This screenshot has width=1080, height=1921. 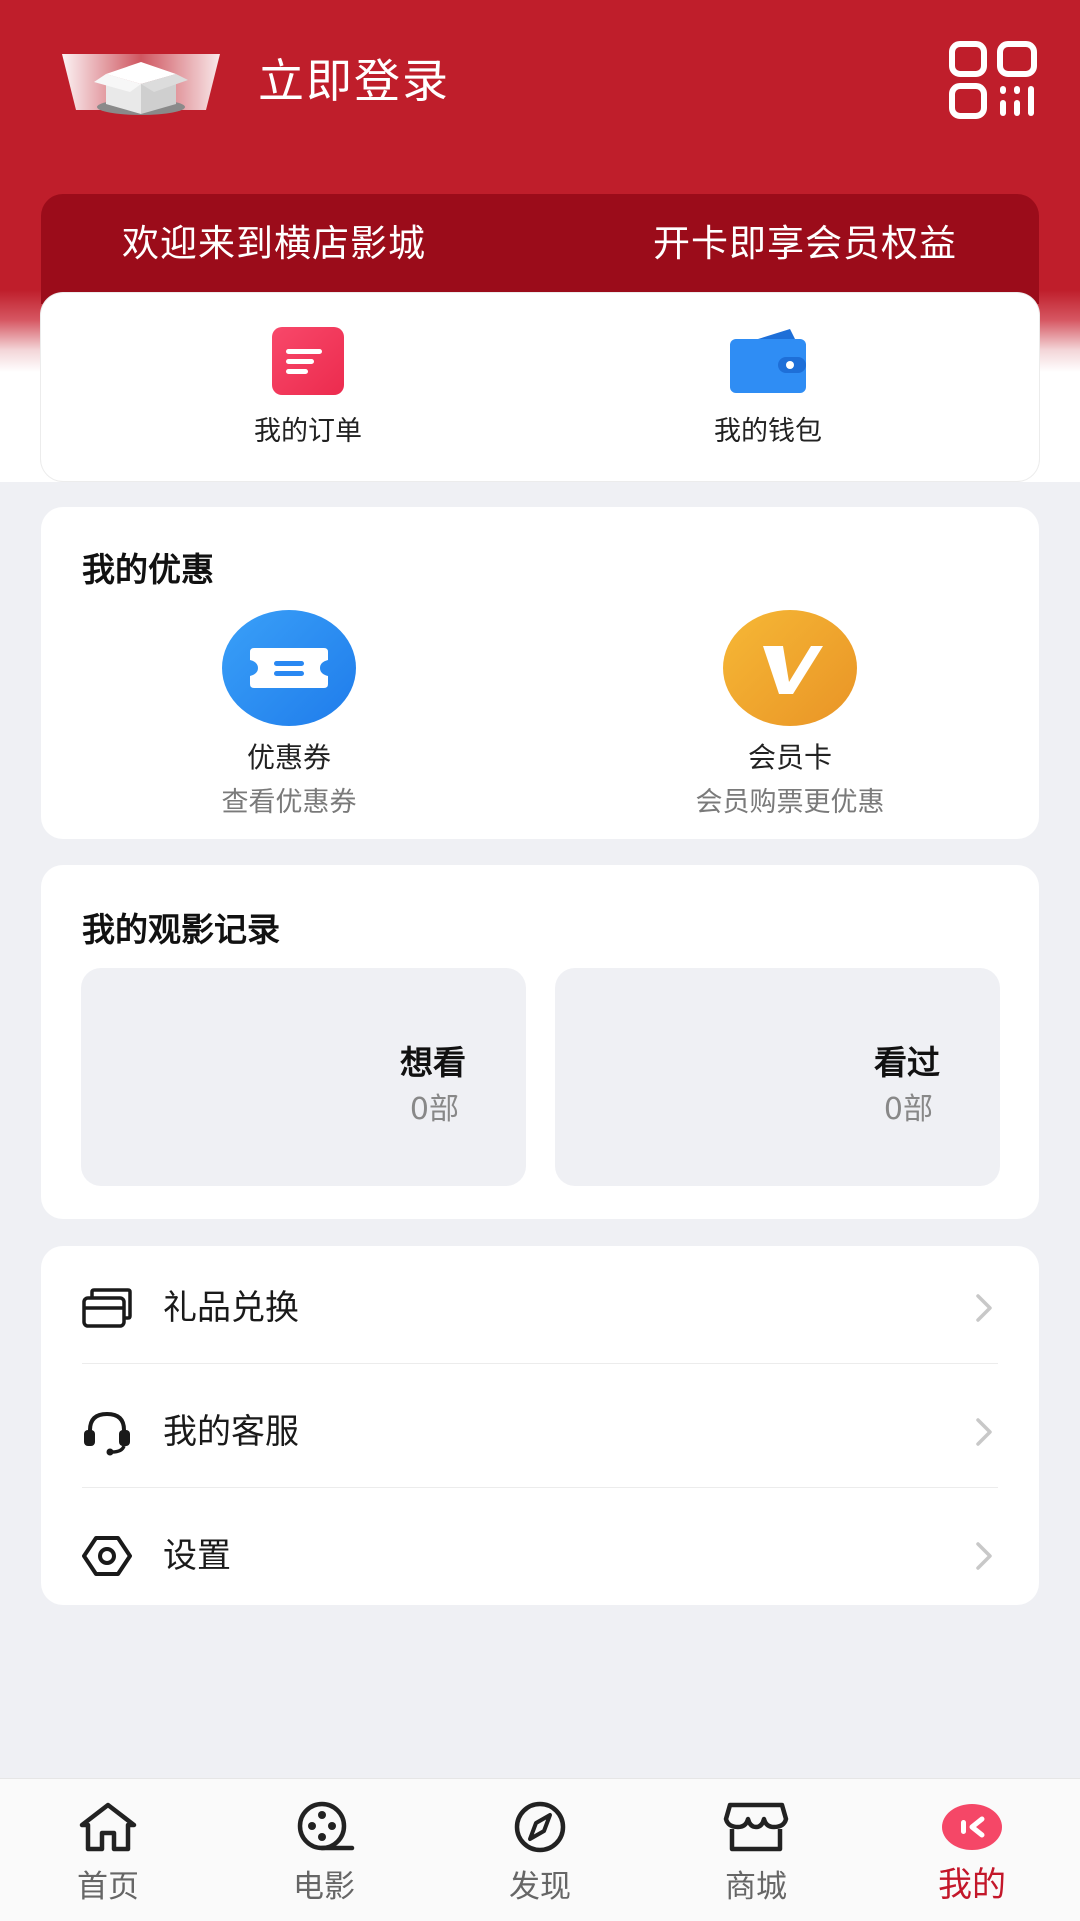 What do you see at coordinates (540, 1827) in the screenshot?
I see `compass-icon` at bounding box center [540, 1827].